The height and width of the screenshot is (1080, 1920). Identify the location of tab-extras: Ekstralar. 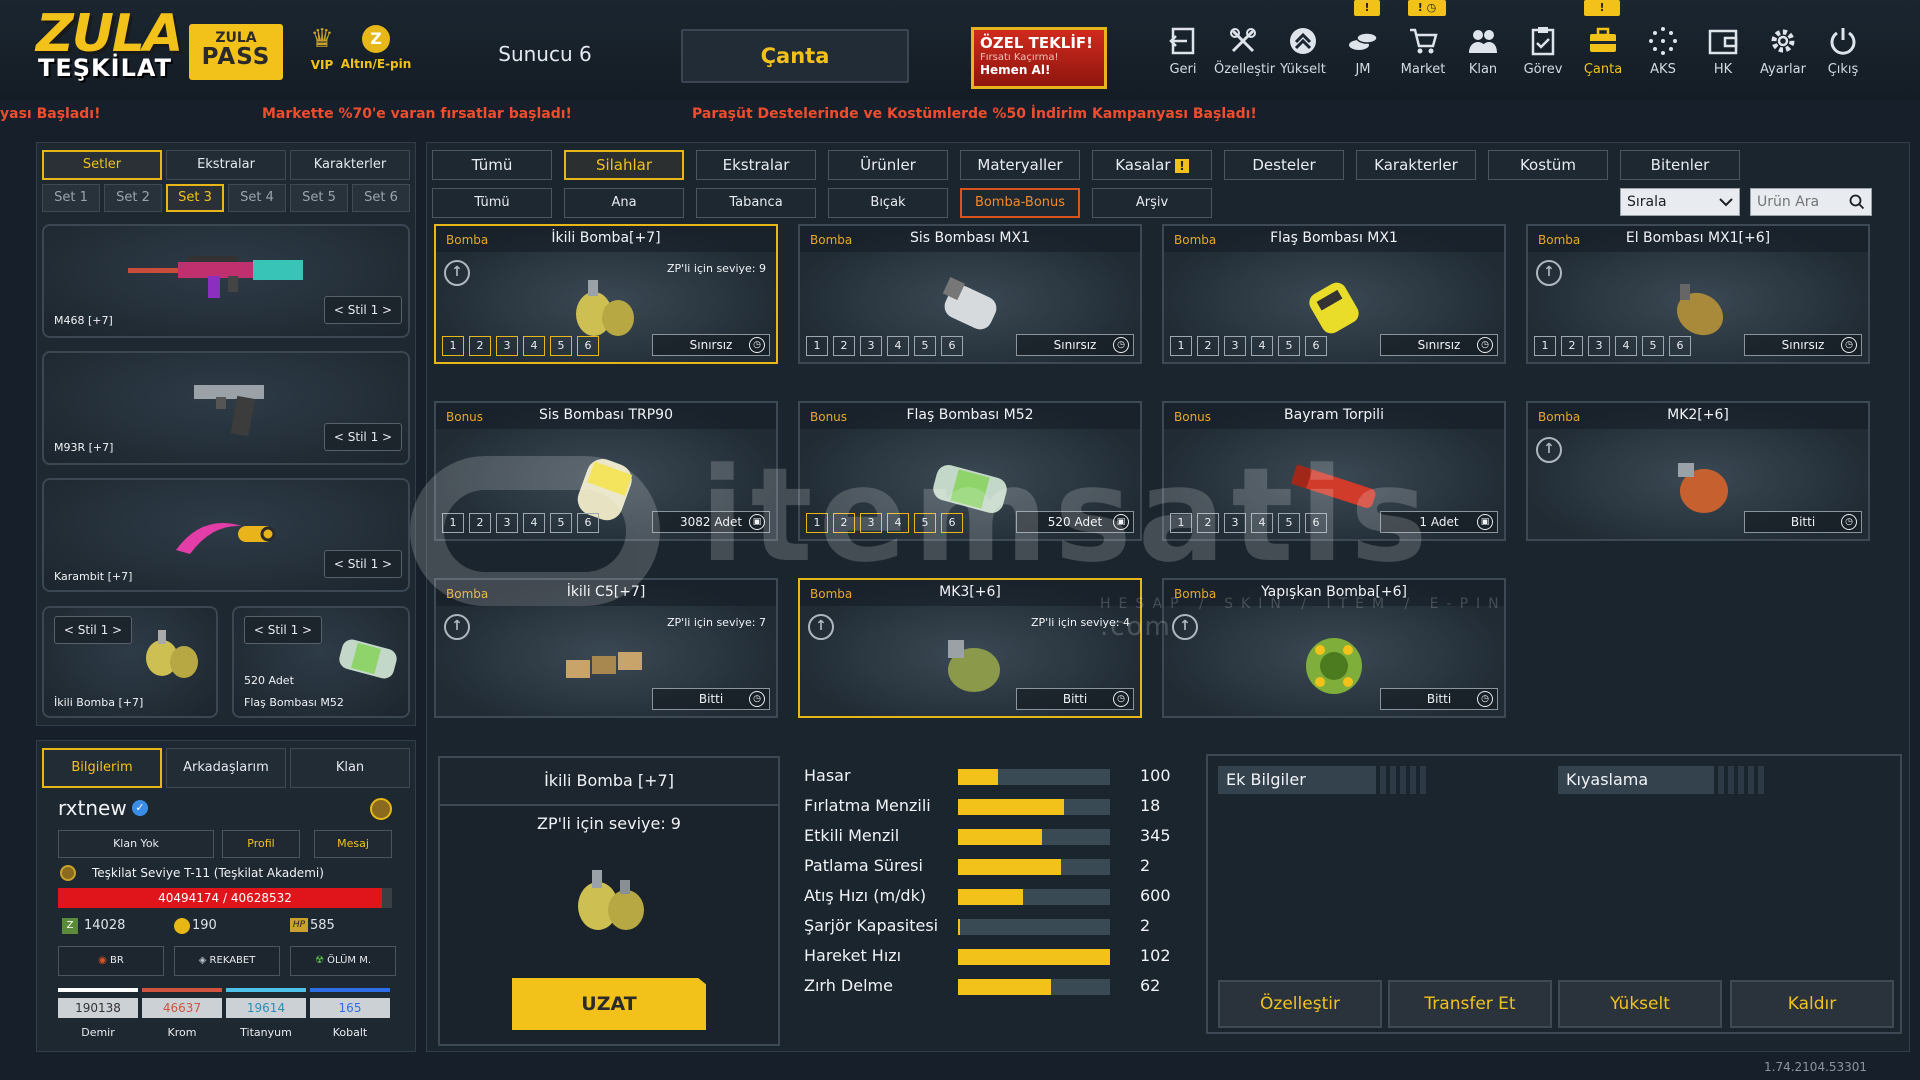
(226, 165).